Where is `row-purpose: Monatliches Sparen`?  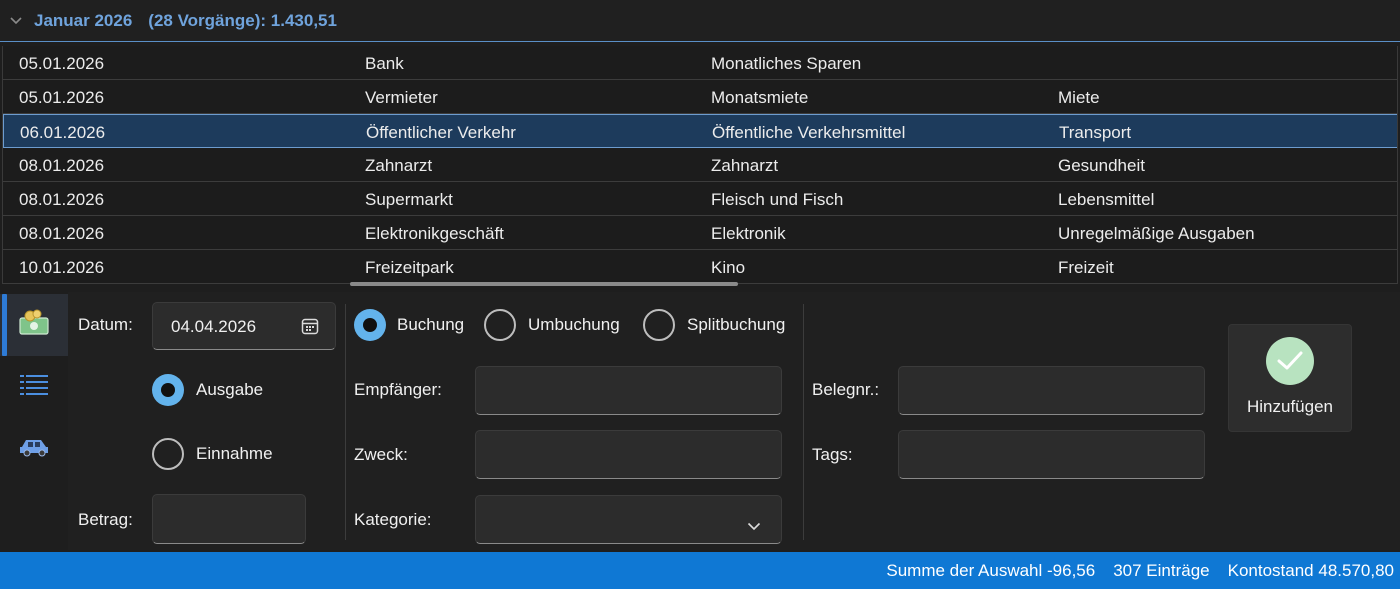
row-purpose: Monatliches Sparen is located at coordinates (786, 63).